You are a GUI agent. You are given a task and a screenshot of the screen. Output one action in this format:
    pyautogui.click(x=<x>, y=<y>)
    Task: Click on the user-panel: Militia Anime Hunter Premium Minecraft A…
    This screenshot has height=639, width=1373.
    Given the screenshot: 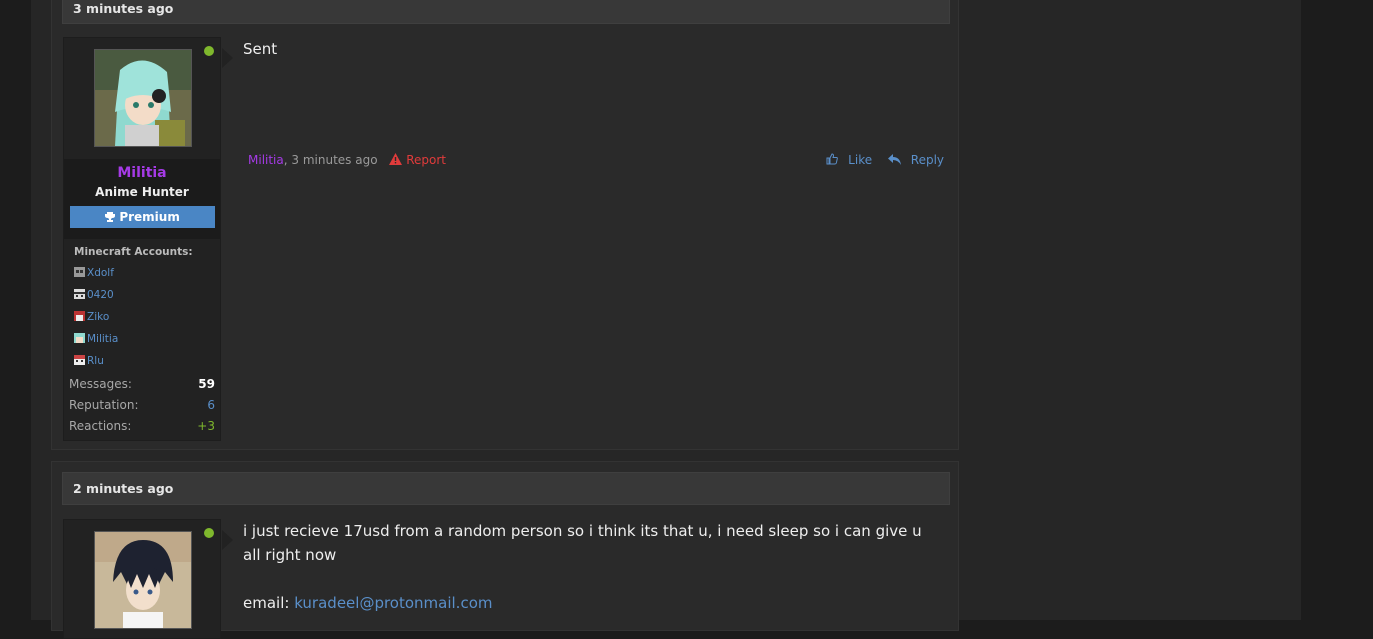 What is the action you would take?
    pyautogui.click(x=148, y=239)
    